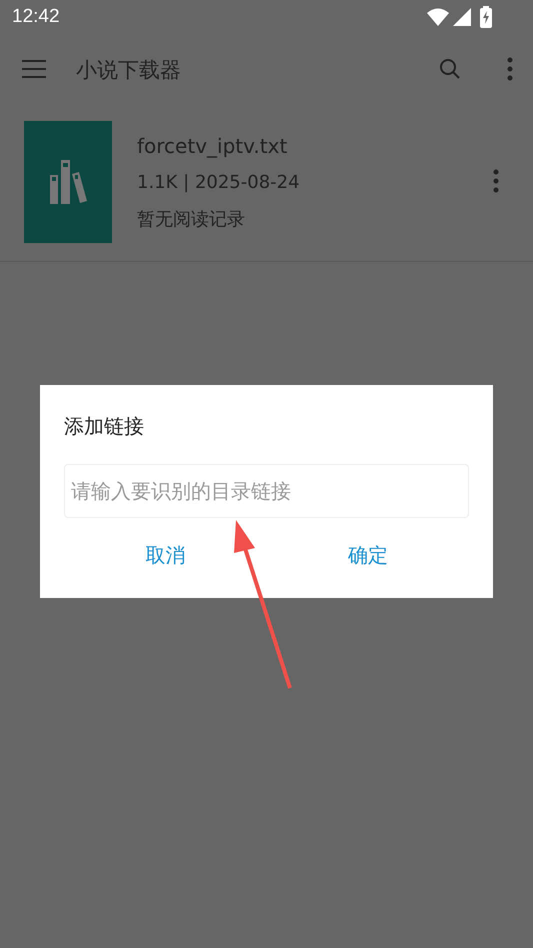  What do you see at coordinates (36, 17) in the screenshot?
I see `status-time: 12:42` at bounding box center [36, 17].